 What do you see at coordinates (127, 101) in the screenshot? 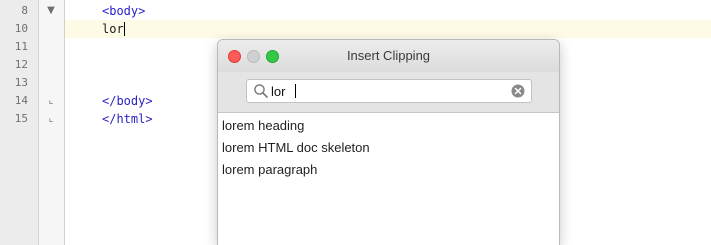
I see `code-line: </body>` at bounding box center [127, 101].